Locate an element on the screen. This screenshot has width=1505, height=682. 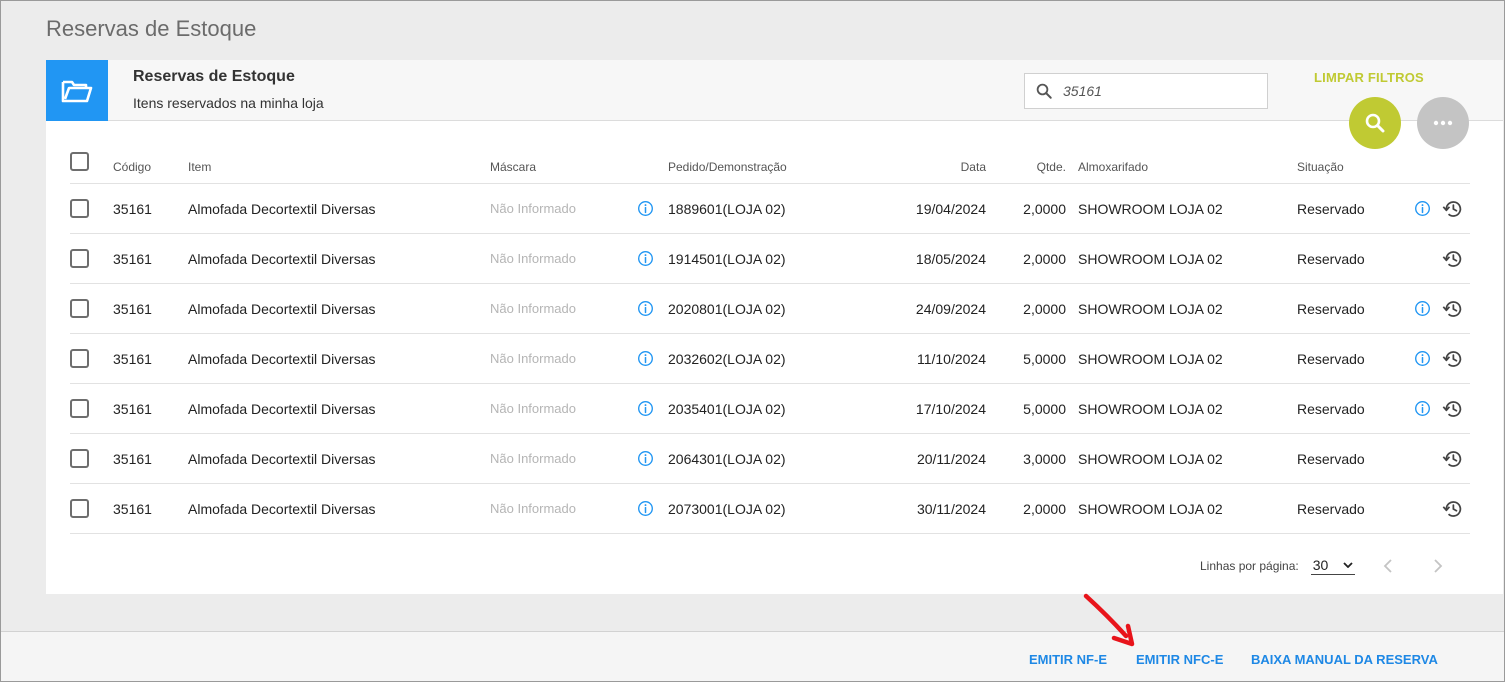
header-warehouse: Almoxarifado is located at coordinates (1113, 161).